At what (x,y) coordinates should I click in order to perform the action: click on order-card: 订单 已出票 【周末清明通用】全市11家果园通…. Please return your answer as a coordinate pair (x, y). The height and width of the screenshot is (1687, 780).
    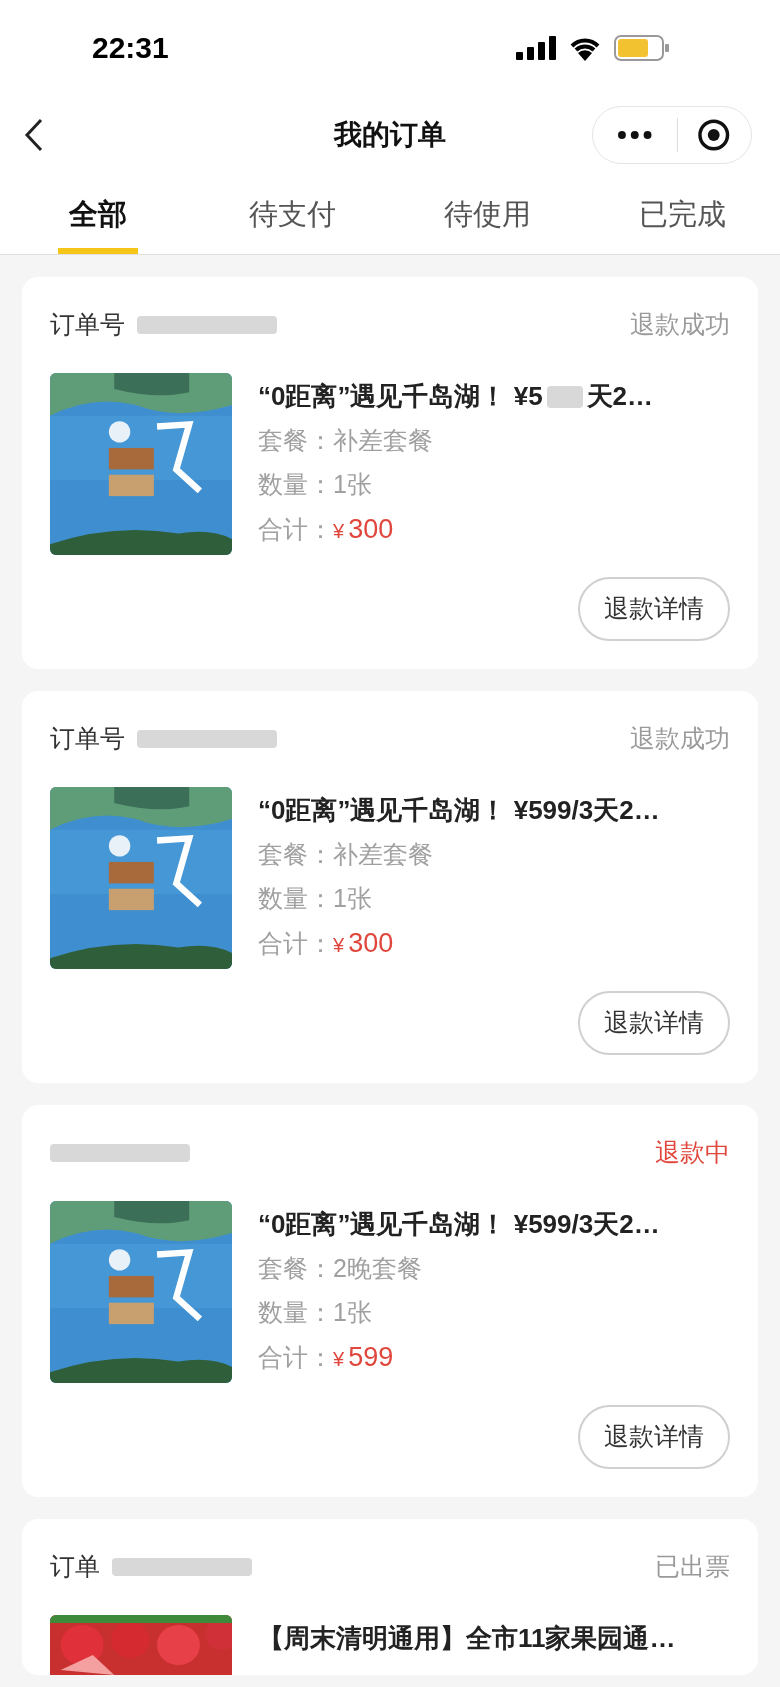
    Looking at the image, I should click on (390, 1597).